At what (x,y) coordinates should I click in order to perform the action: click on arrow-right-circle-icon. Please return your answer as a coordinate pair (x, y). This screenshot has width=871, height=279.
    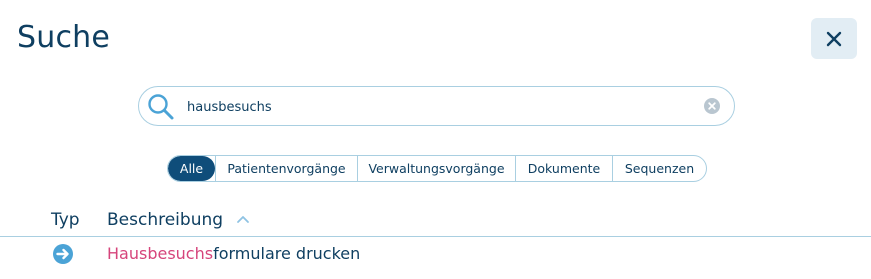
    Looking at the image, I should click on (63, 254).